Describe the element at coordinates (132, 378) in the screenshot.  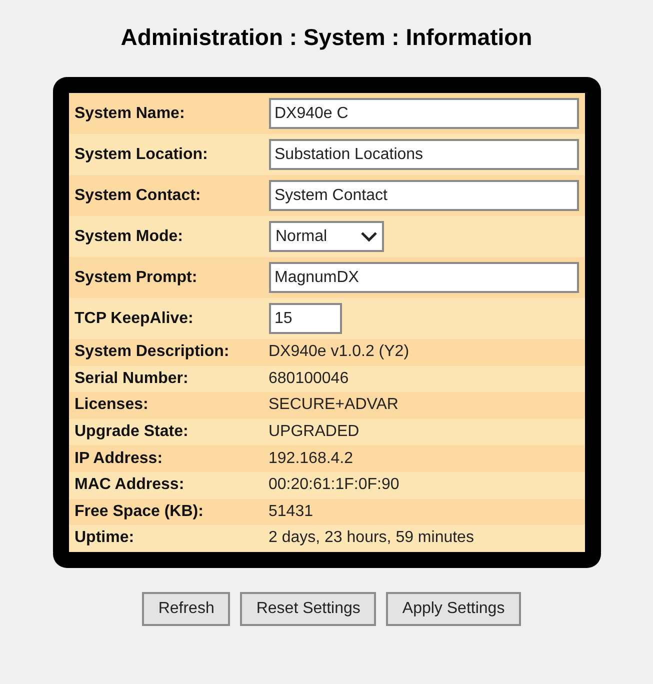
I see `field-label: Serial Number:` at that location.